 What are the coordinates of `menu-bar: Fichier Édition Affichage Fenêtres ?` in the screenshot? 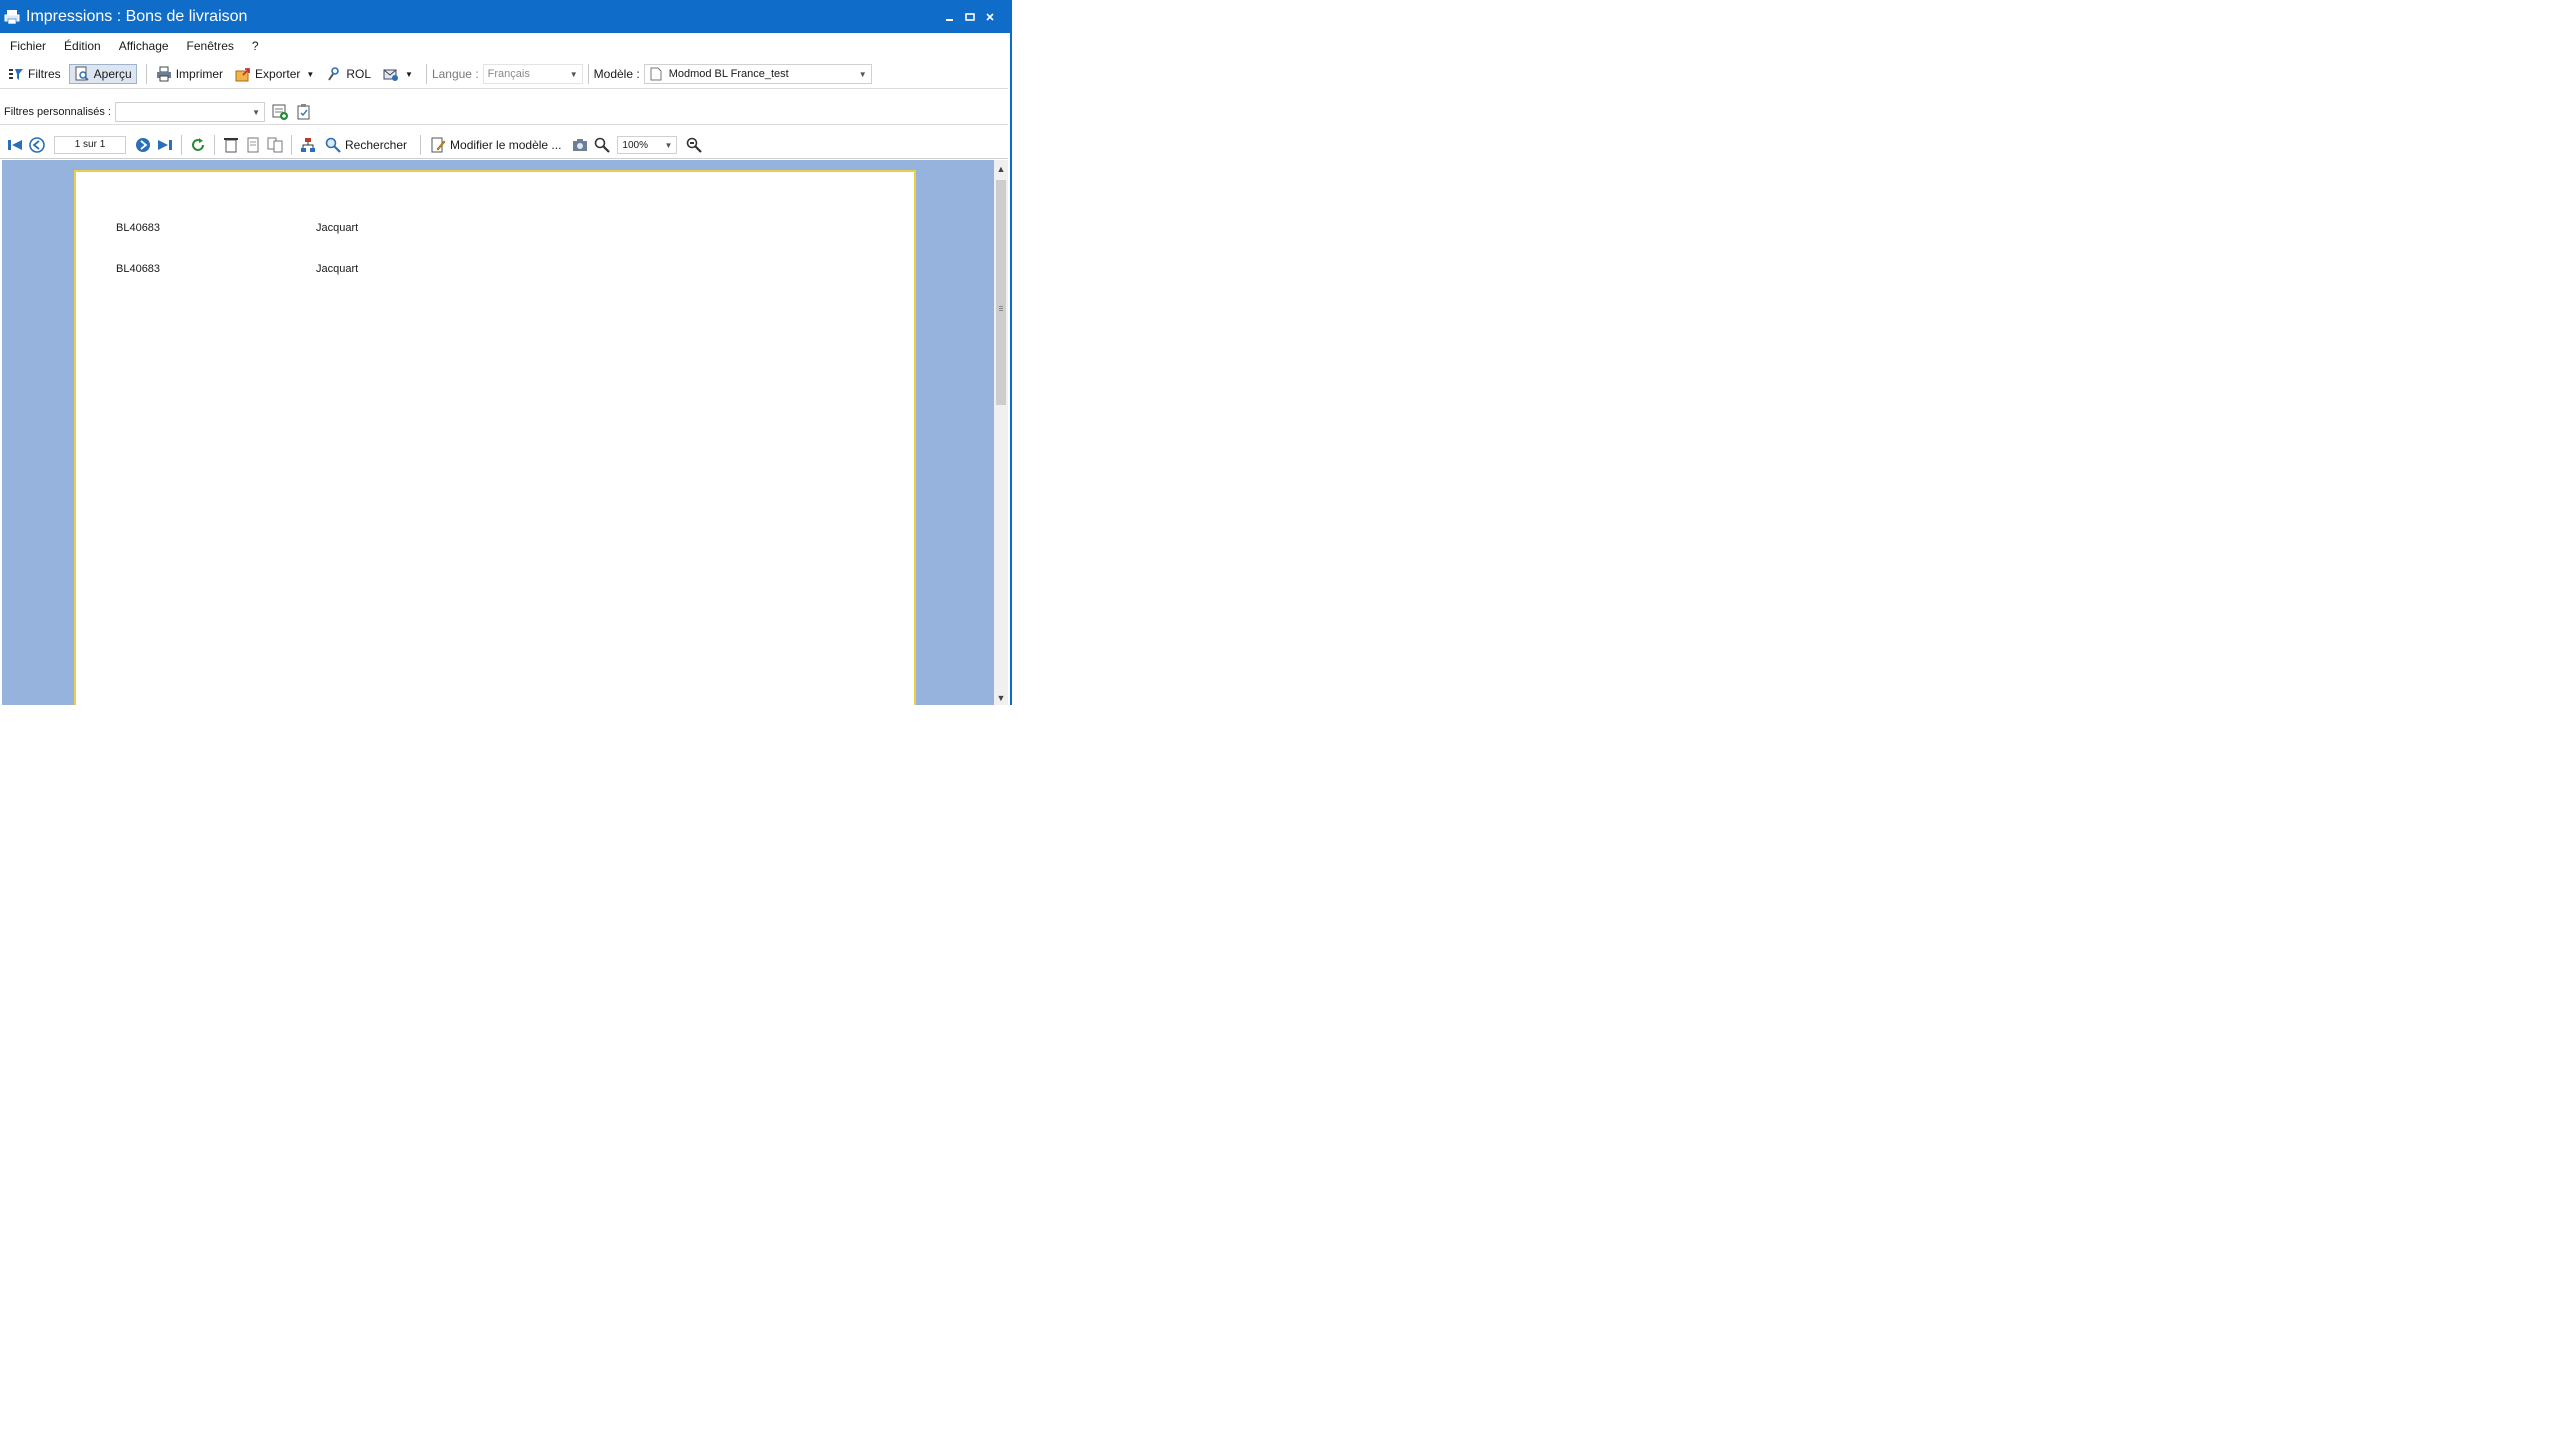 It's located at (505, 46).